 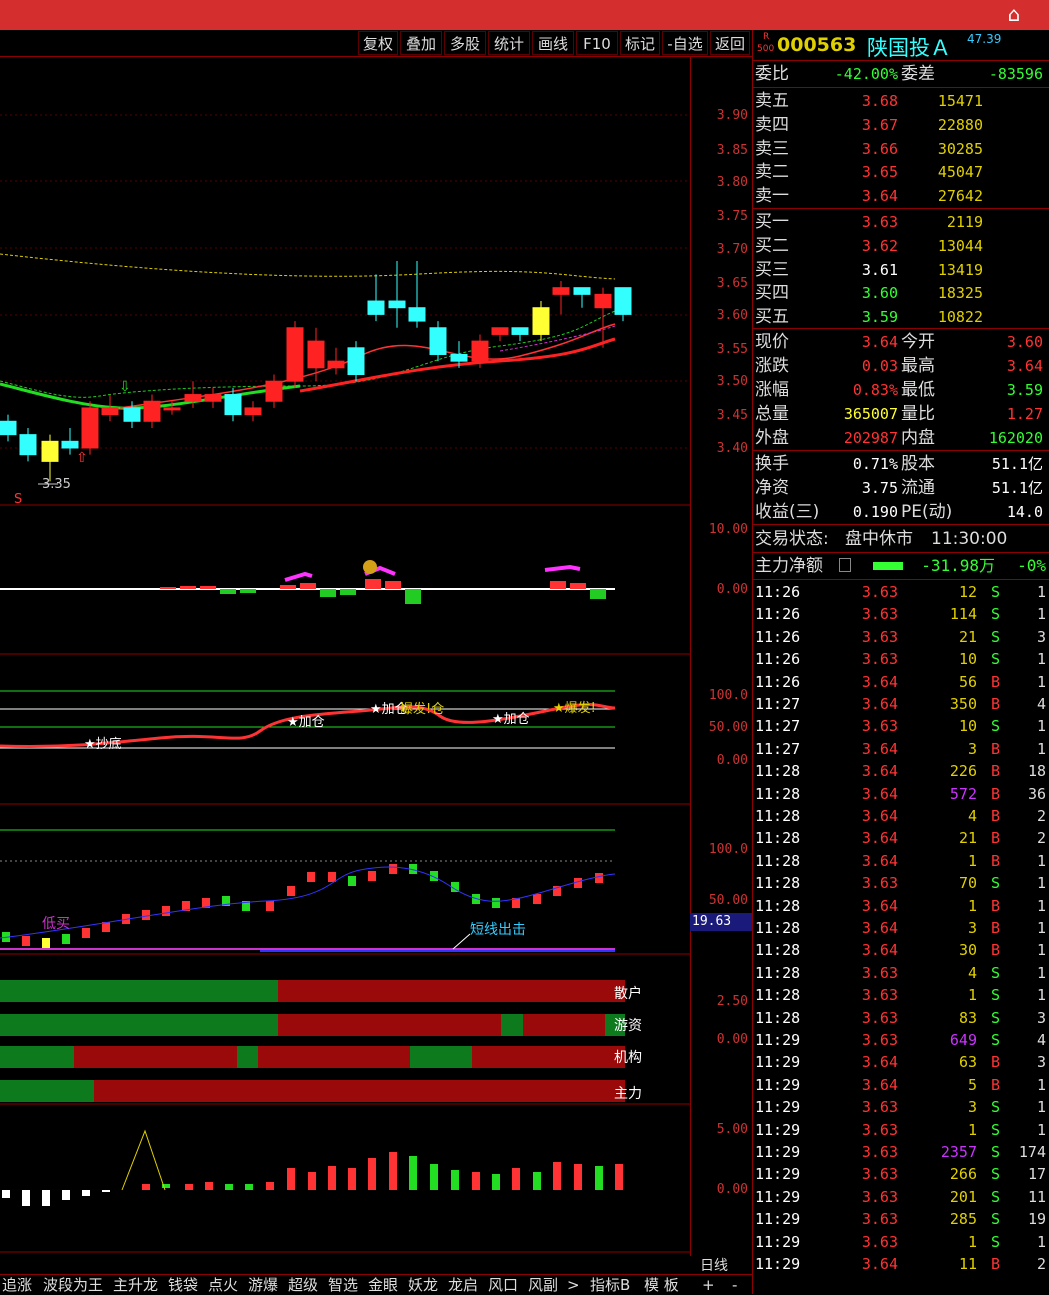 What do you see at coordinates (734, 1285) in the screenshot?
I see `tab-remove: -` at bounding box center [734, 1285].